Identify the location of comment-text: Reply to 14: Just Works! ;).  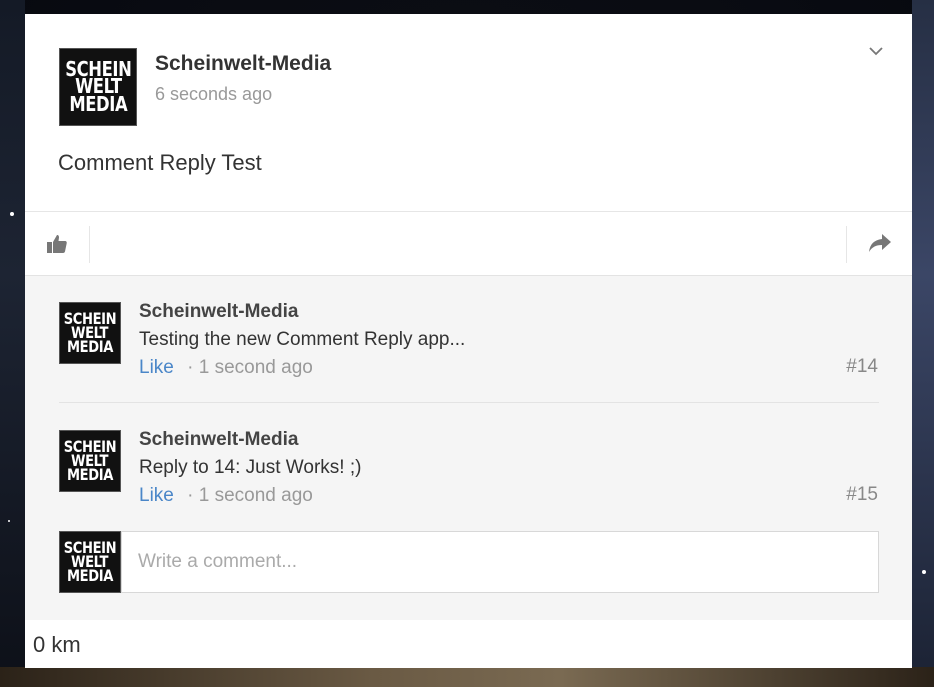
(250, 467).